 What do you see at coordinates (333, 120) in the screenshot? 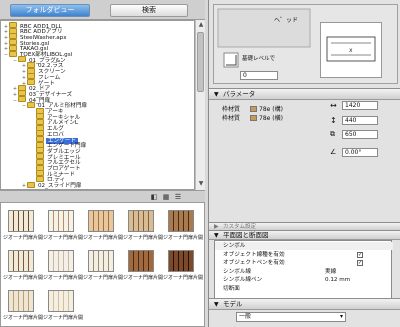
I see `height-icon: ↕` at bounding box center [333, 120].